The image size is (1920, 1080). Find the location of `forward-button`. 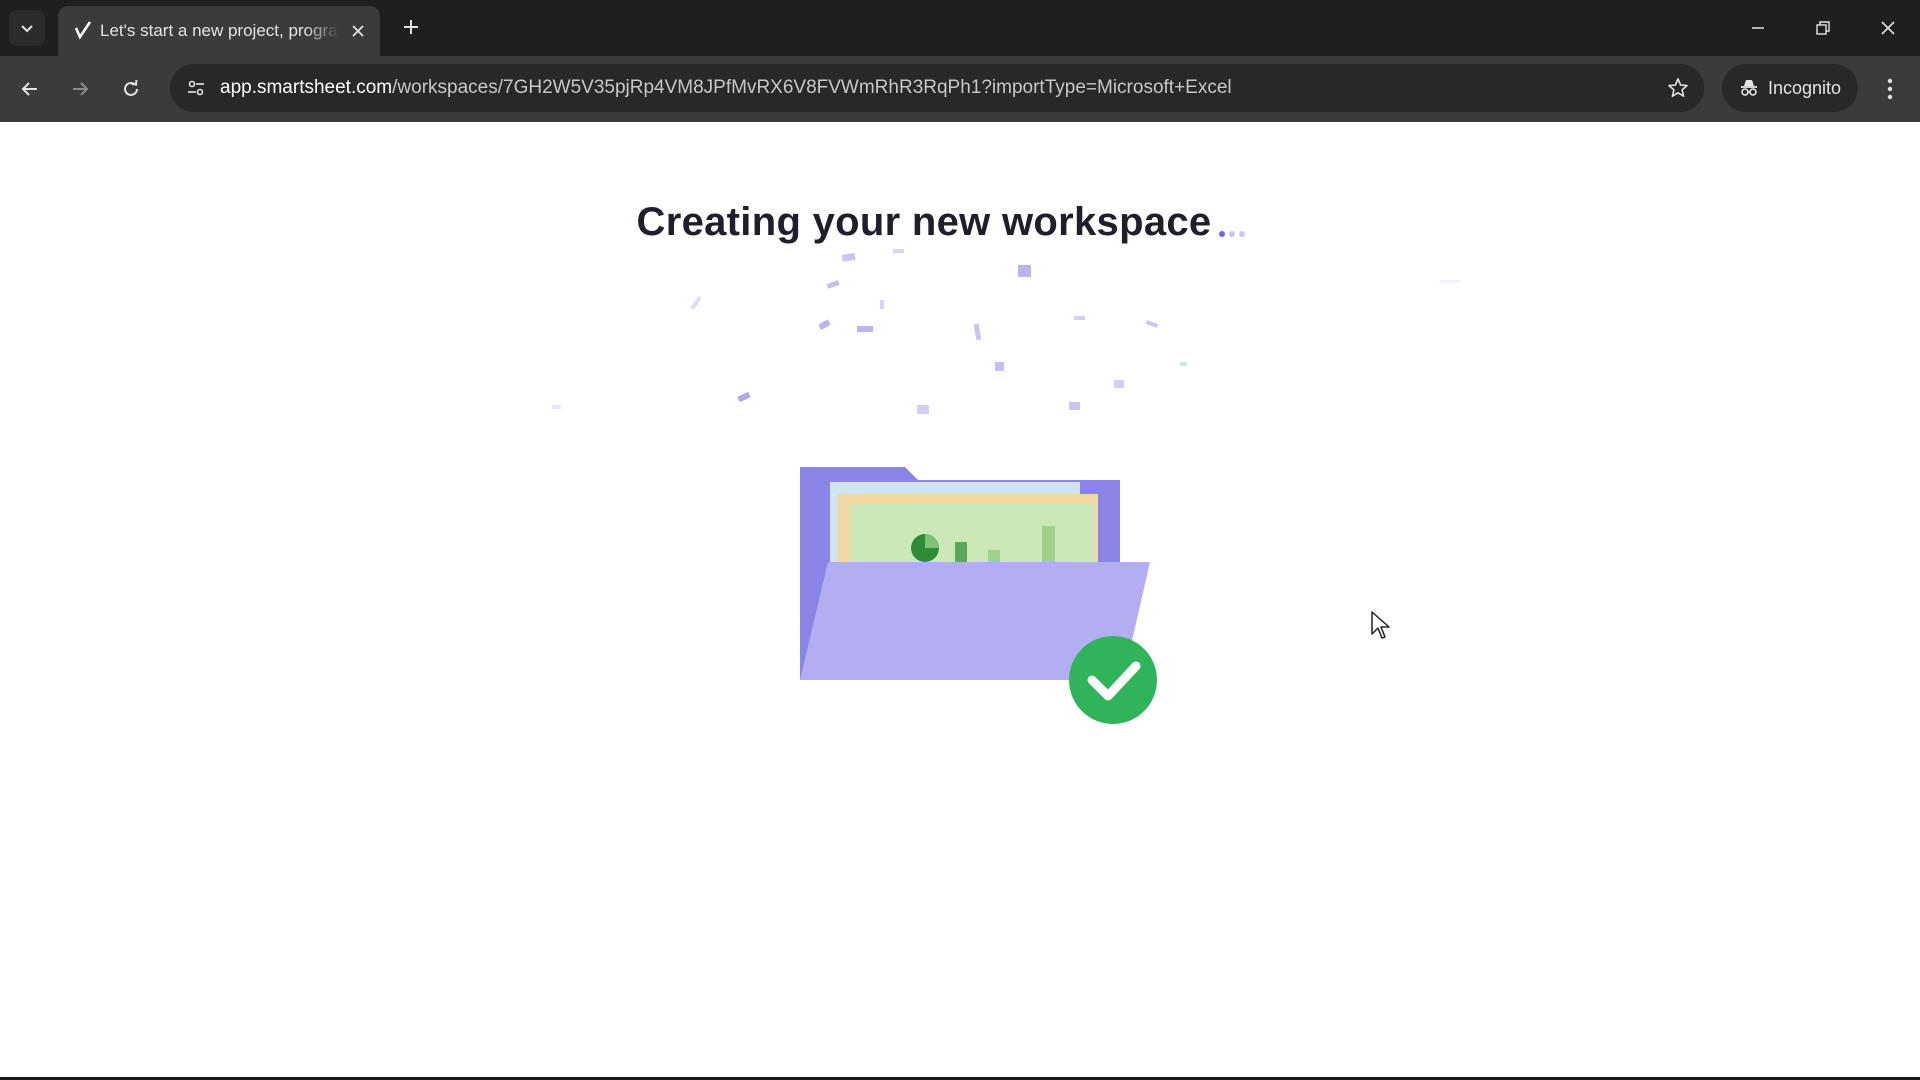

forward-button is located at coordinates (80, 89).